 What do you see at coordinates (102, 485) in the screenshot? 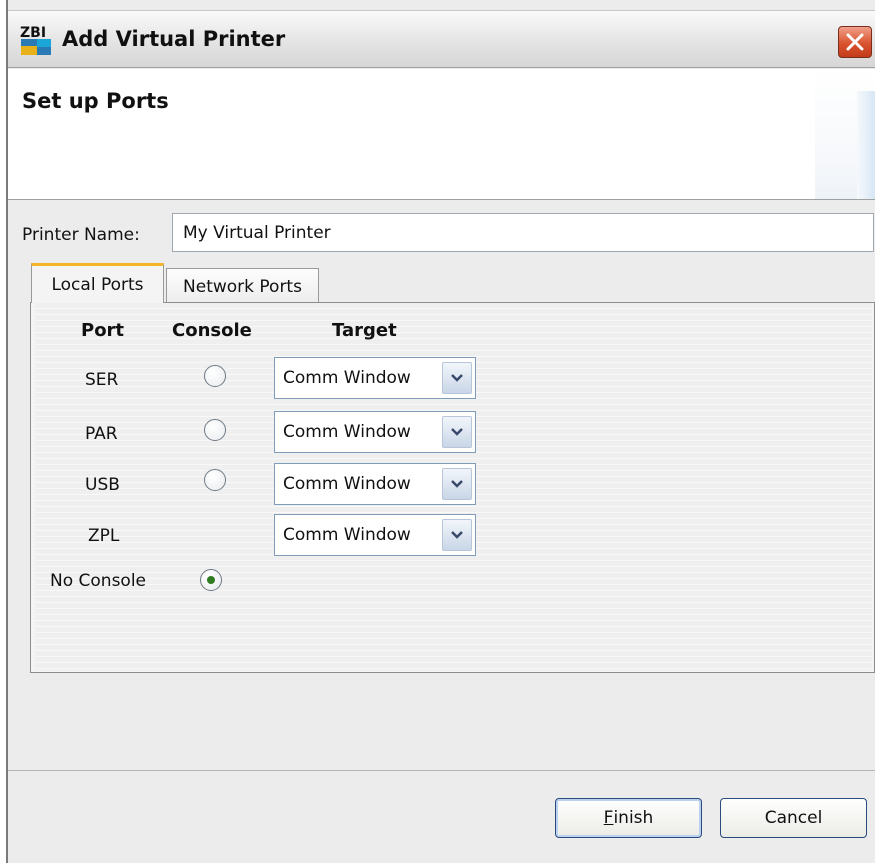
I see `port-label-usb: USB` at bounding box center [102, 485].